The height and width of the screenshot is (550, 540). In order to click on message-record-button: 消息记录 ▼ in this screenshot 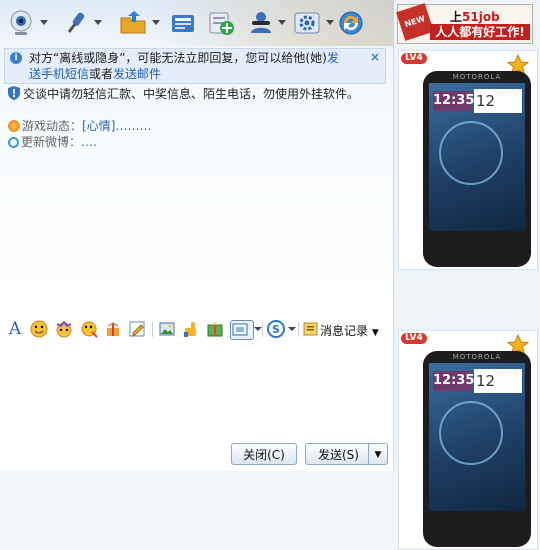, I will do `click(349, 330)`.